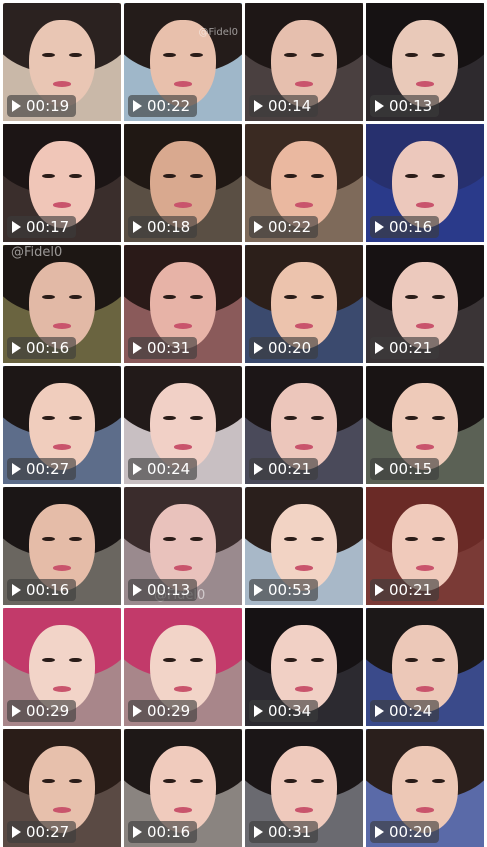 The width and height of the screenshot is (487, 847). What do you see at coordinates (183, 546) in the screenshot?
I see `video-thumbnail: @Fidel000:13` at bounding box center [183, 546].